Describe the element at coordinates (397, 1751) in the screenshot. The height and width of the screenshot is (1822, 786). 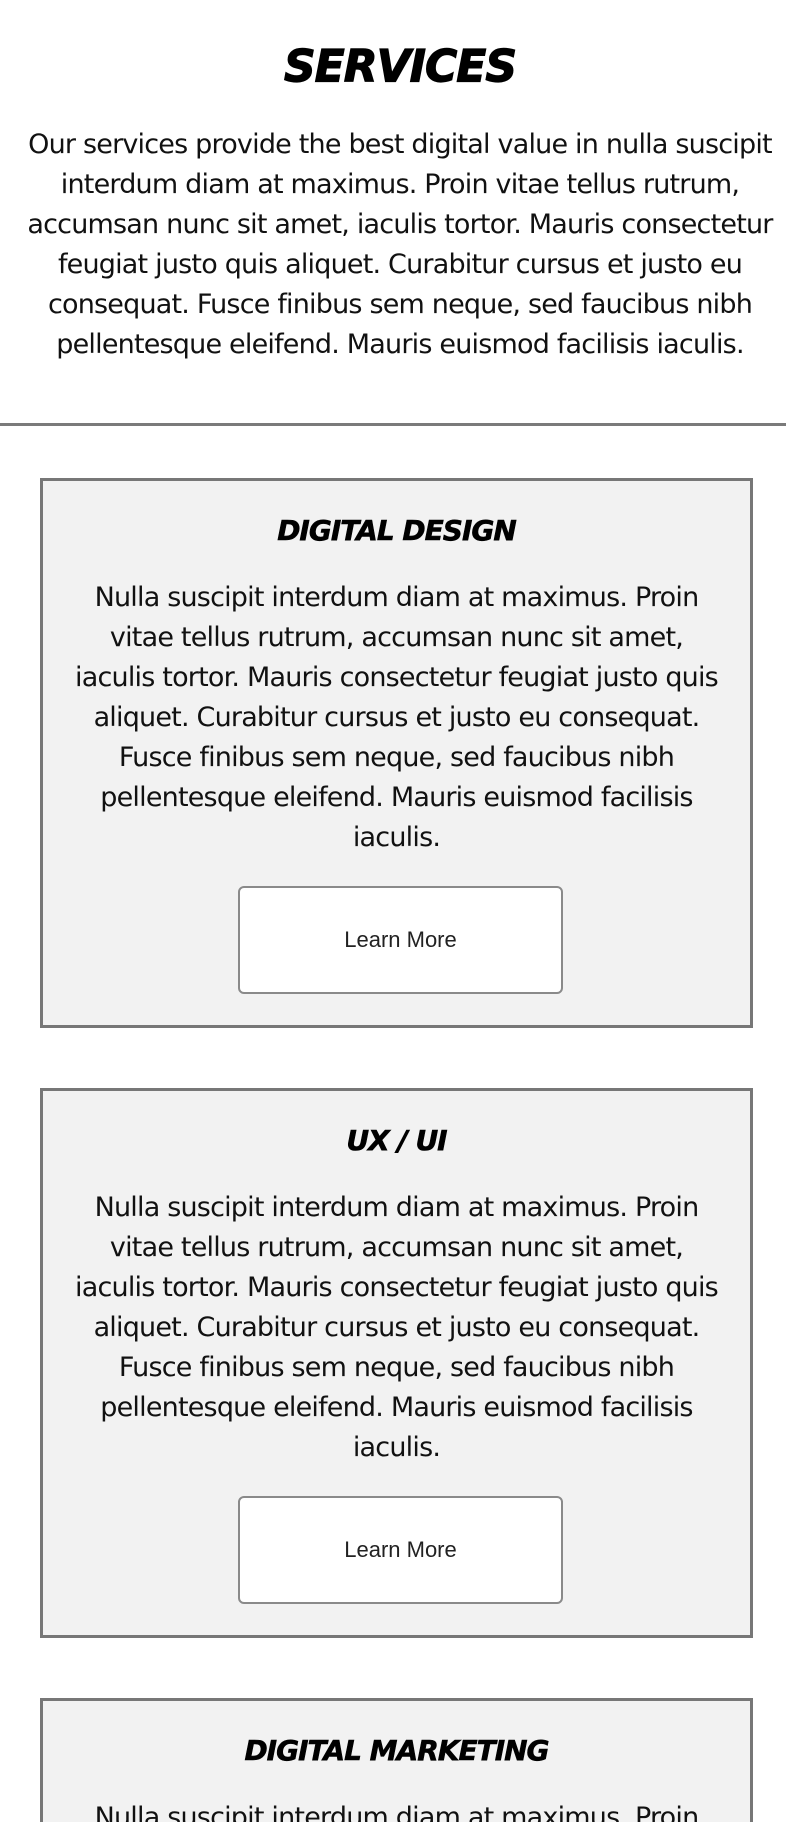
I see `card-title: DIGITAL MARKETING` at that location.